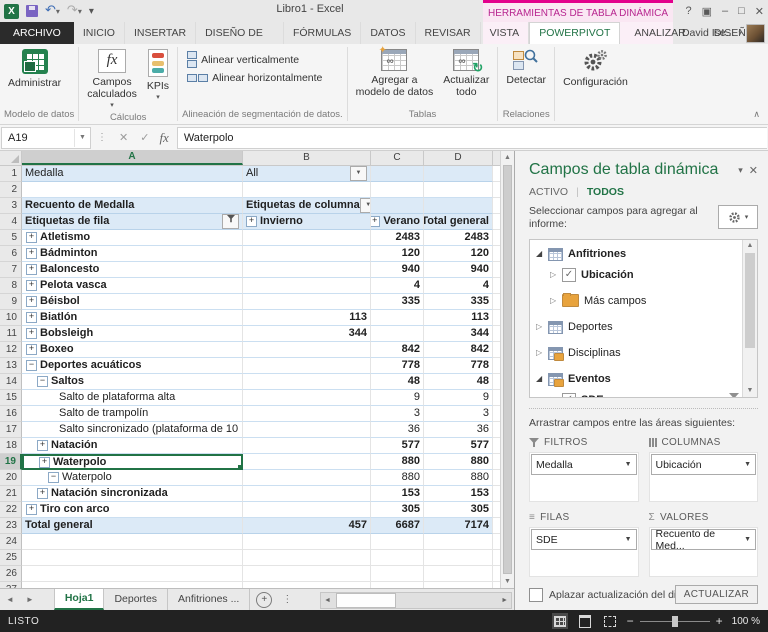  Describe the element at coordinates (749, 318) in the screenshot. I see `field-list-scrollbar: ▲ ▼` at that location.